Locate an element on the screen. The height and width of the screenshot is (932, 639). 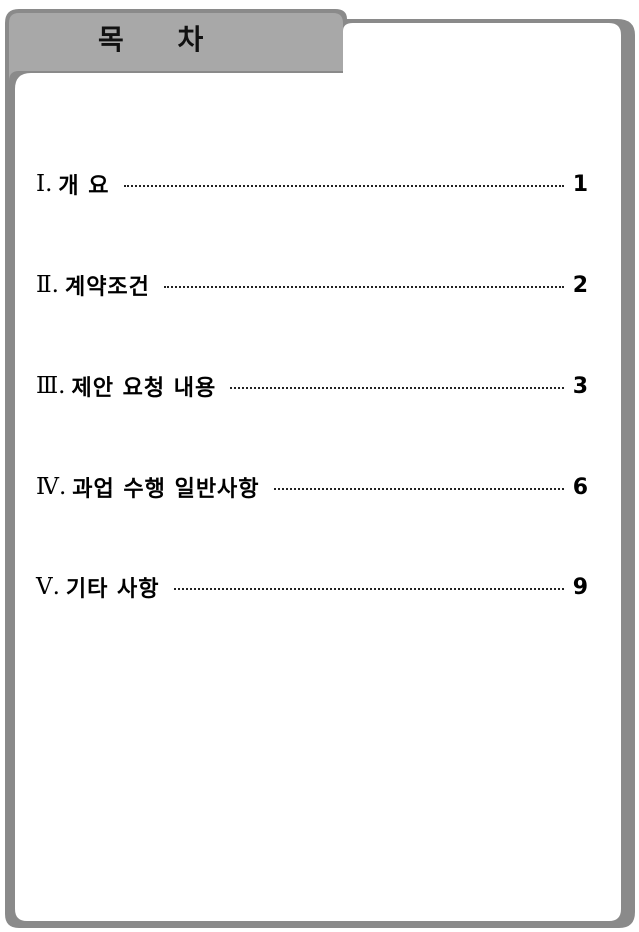
toc-item-title: 제안 요청 내용 is located at coordinates (144, 388).